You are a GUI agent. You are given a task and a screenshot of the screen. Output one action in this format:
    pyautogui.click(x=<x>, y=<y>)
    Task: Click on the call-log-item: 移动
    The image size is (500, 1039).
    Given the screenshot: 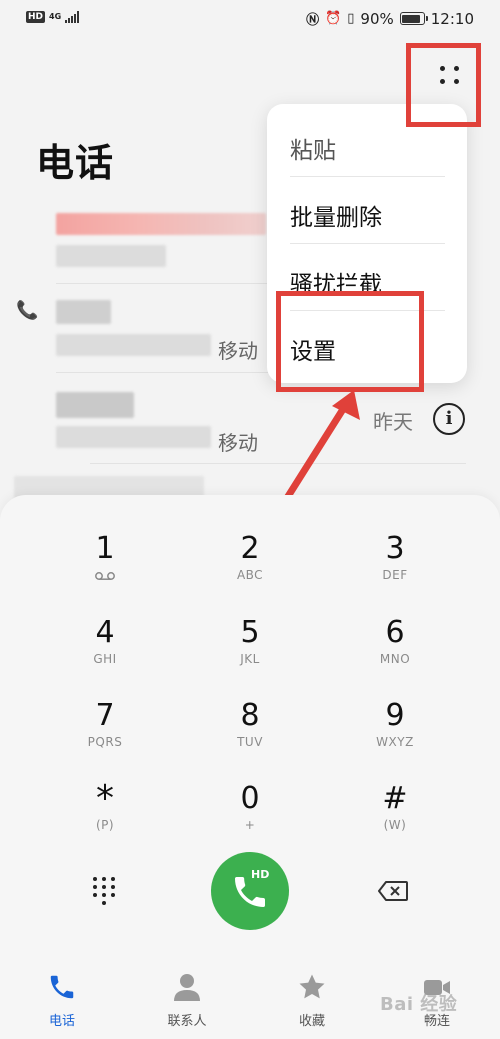 What is the action you would take?
    pyautogui.click(x=250, y=420)
    